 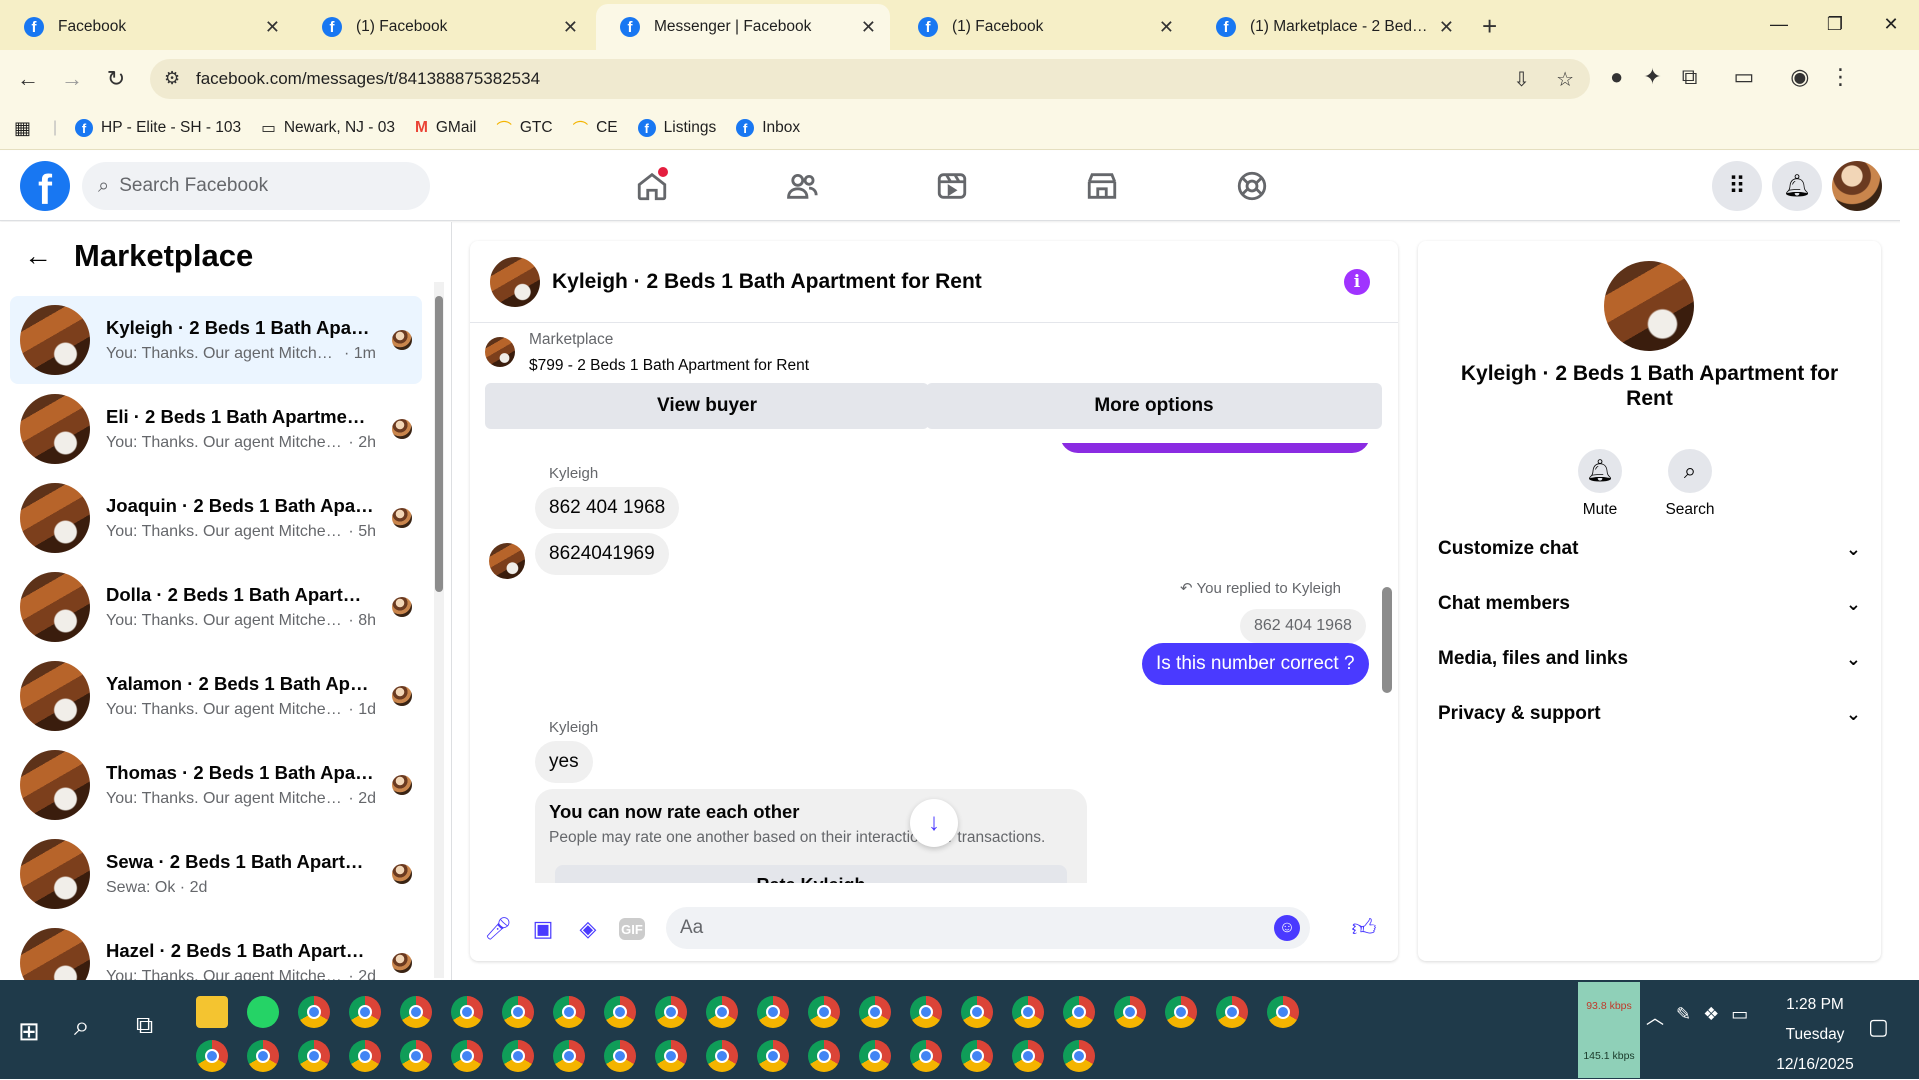 I want to click on browser-tab-facebook-3: f (1) Facebook ✕, so click(x=1041, y=27).